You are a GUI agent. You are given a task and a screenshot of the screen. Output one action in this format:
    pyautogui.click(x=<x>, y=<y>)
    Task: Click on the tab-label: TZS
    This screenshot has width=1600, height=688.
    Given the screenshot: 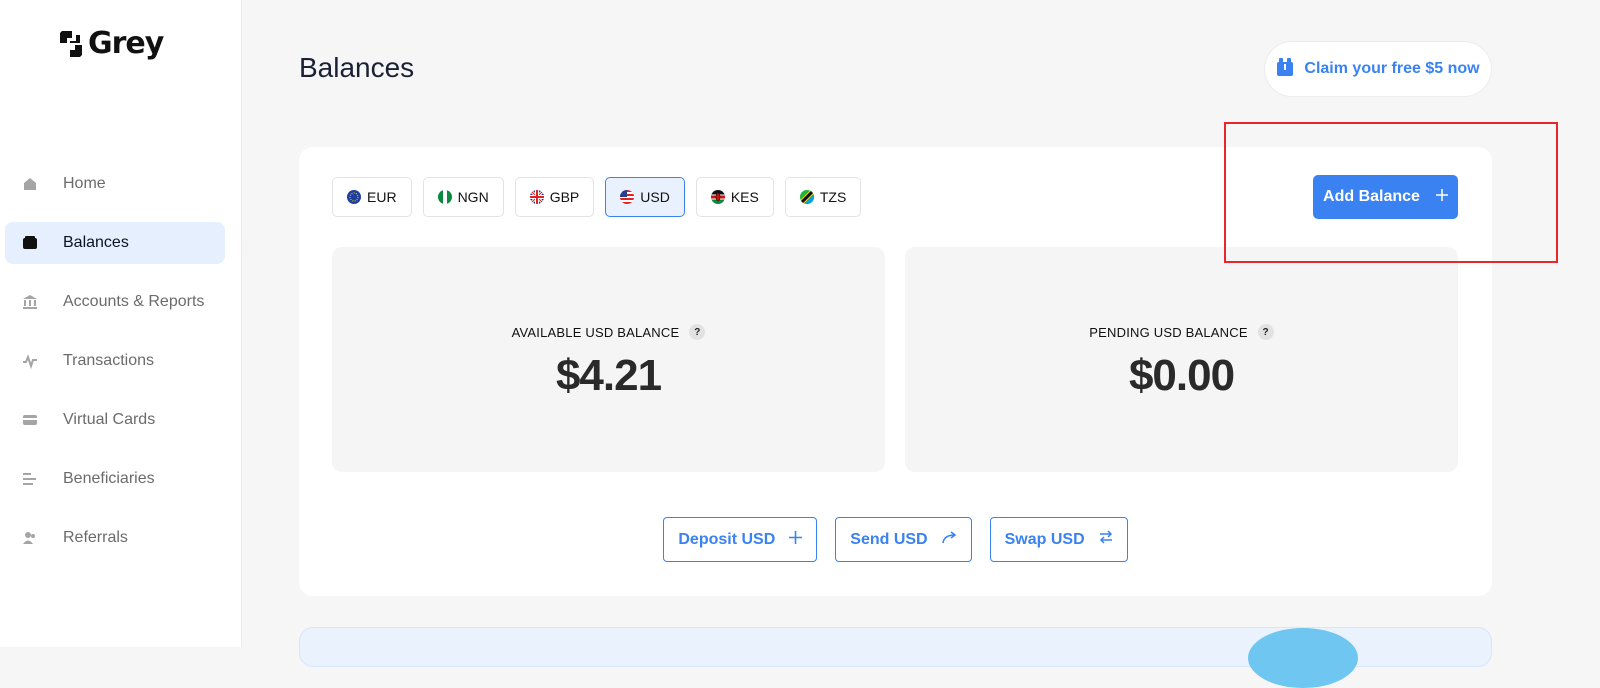 What is the action you would take?
    pyautogui.click(x=833, y=197)
    